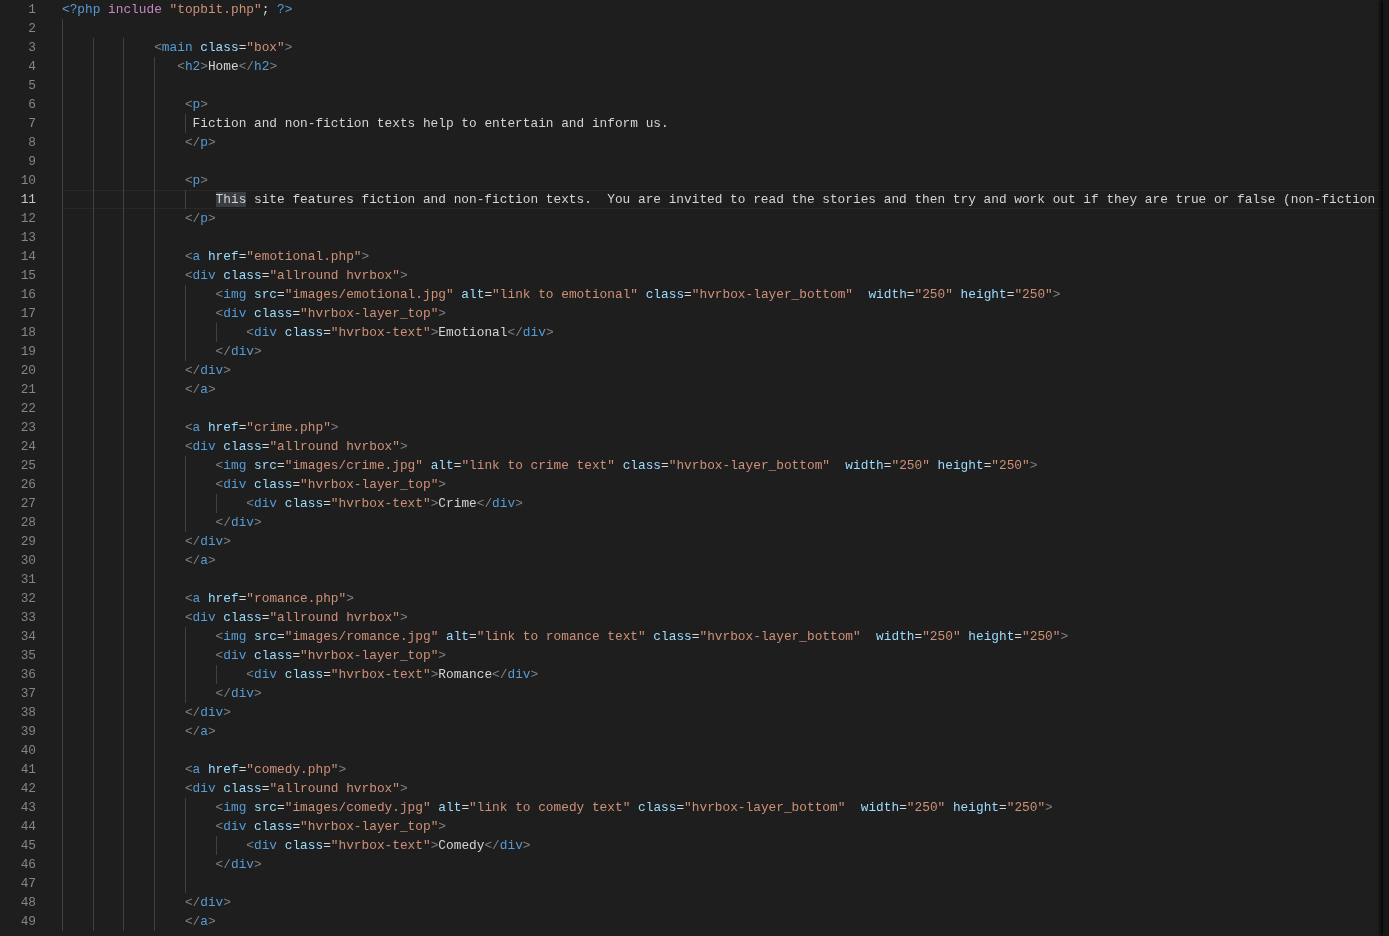  What do you see at coordinates (265, 769) in the screenshot?
I see `code-line: <a href="comedy.php">` at bounding box center [265, 769].